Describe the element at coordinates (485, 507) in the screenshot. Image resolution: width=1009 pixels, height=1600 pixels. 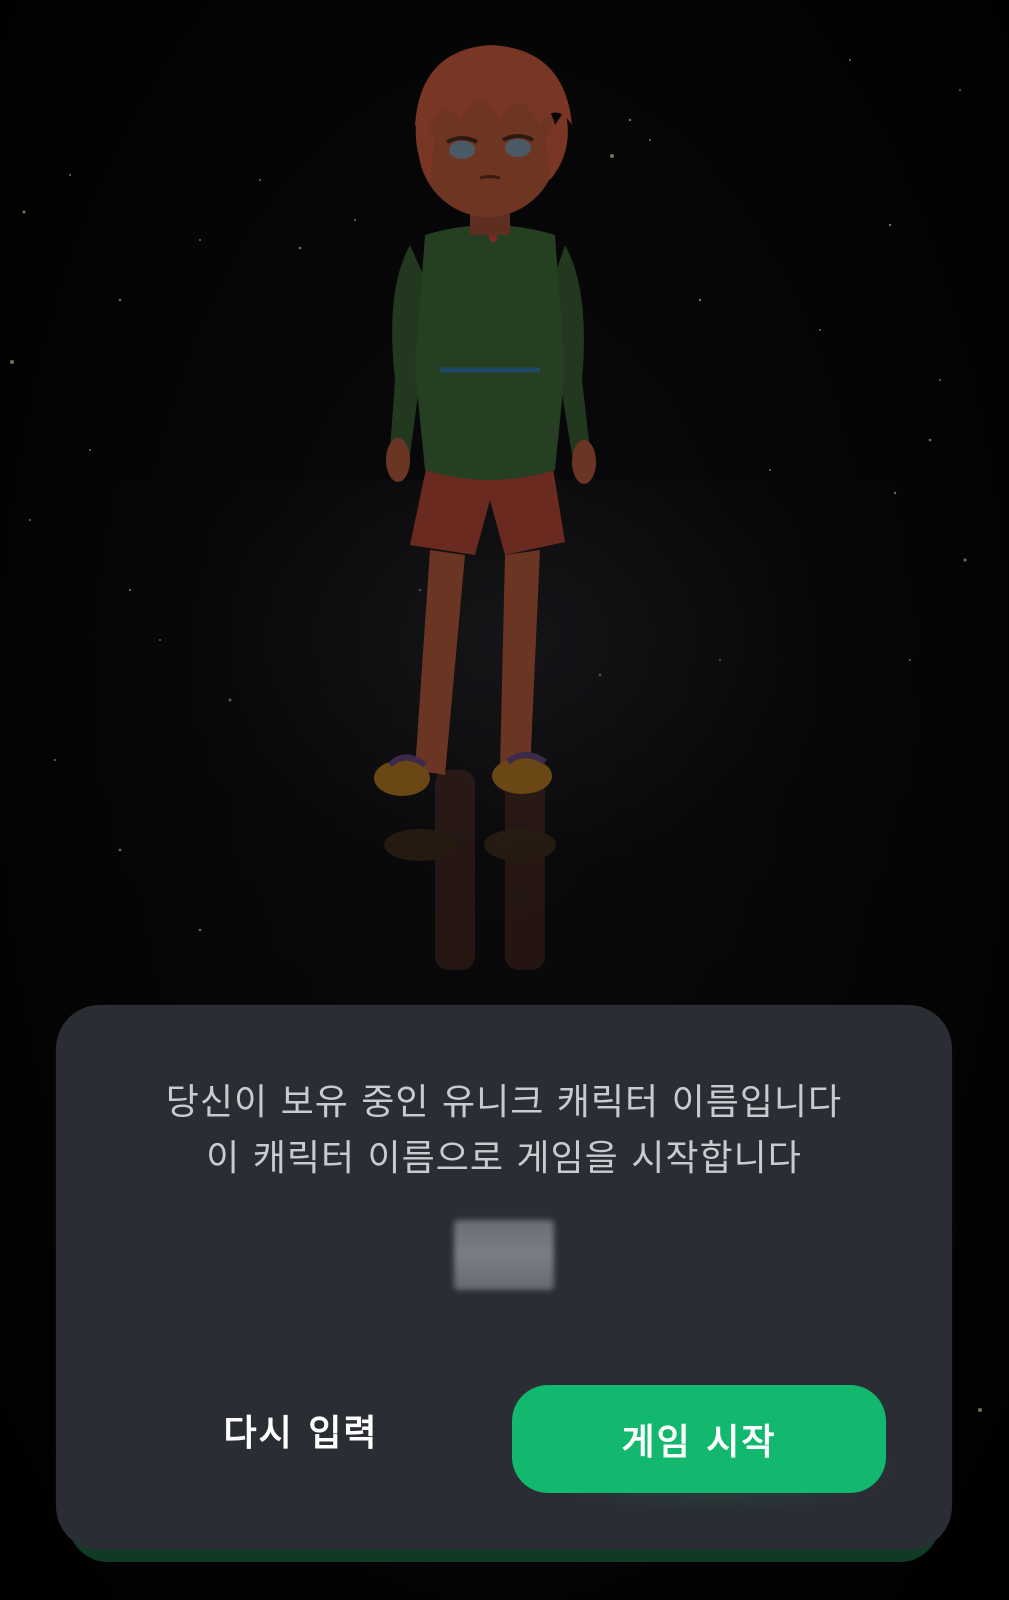
I see `character-illustration` at that location.